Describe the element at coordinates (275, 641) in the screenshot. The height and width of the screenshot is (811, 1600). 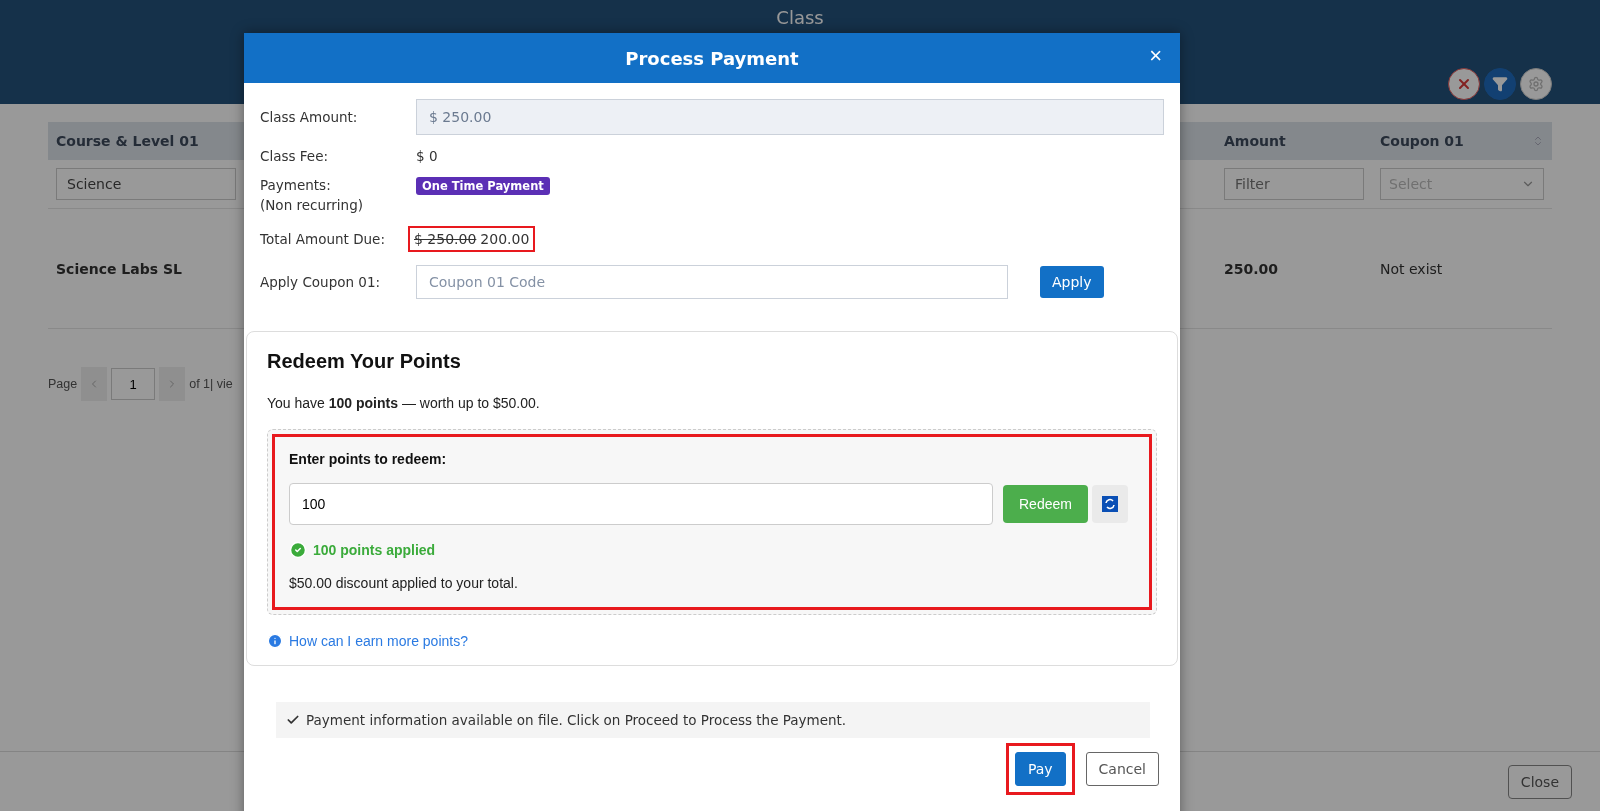
I see `info-icon` at that location.